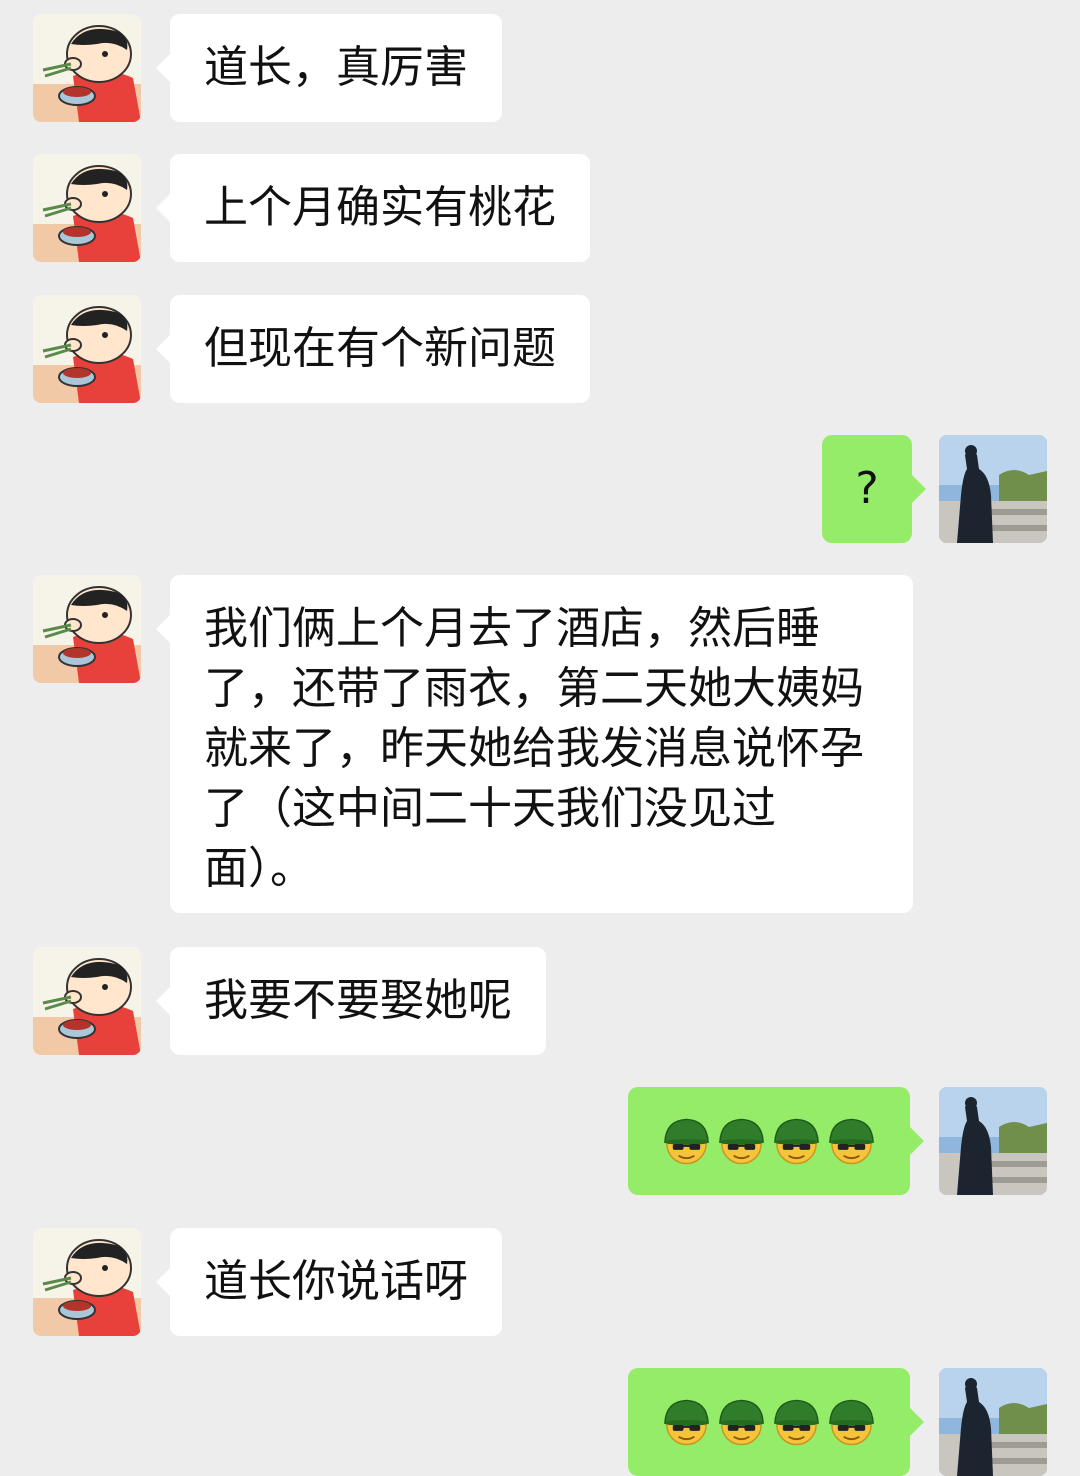 The width and height of the screenshot is (1080, 1476). I want to click on message-text: 但现在有个新问题, so click(380, 348).